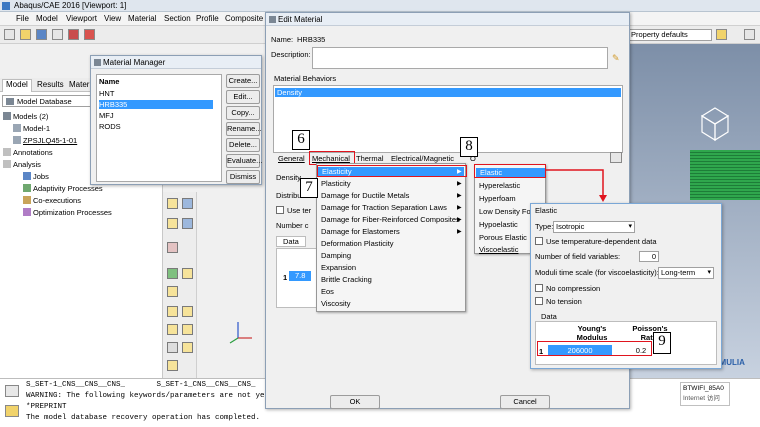 The image size is (760, 427). Describe the element at coordinates (112, 18) in the screenshot. I see `menu-view: View` at that location.